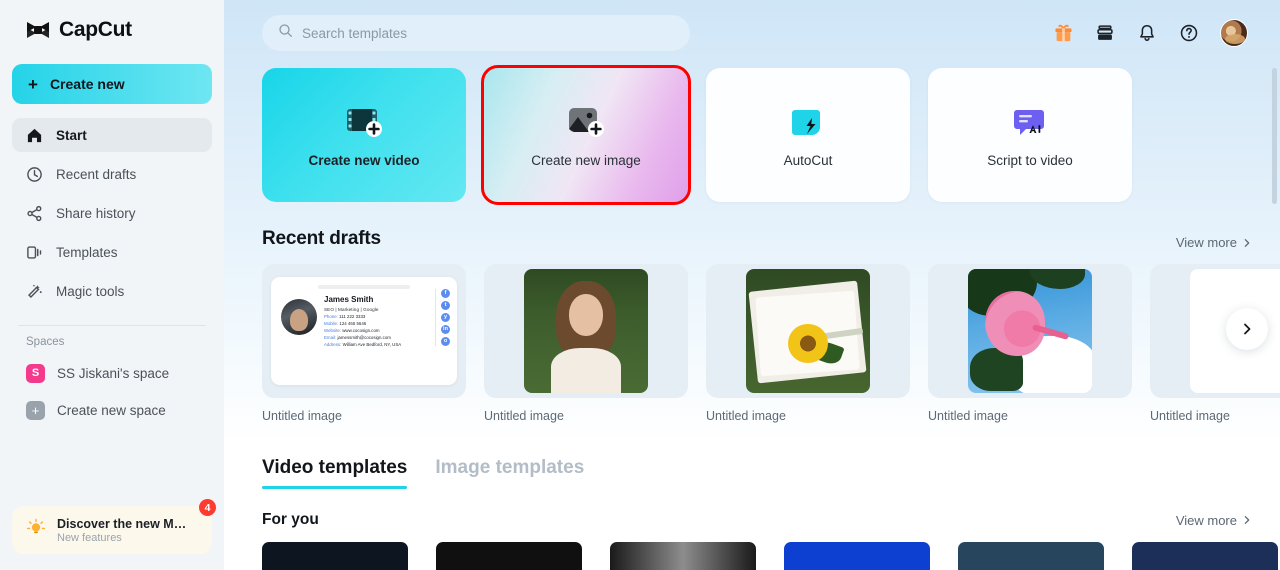 The height and width of the screenshot is (570, 1280). What do you see at coordinates (364, 287) in the screenshot?
I see `card-top-bar` at bounding box center [364, 287].